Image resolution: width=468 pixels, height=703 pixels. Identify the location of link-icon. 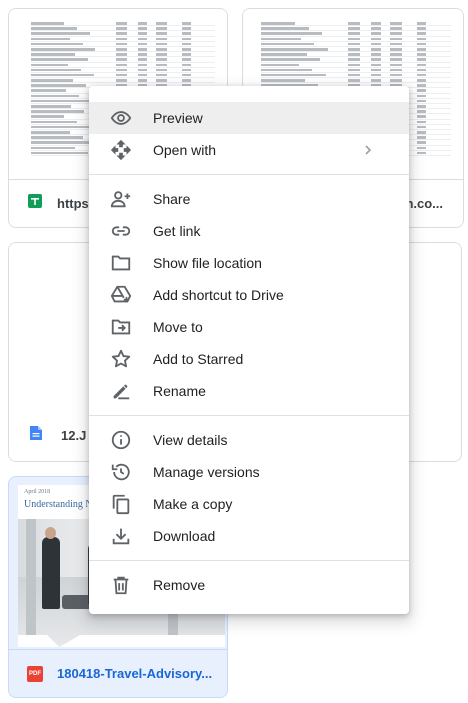
(121, 231).